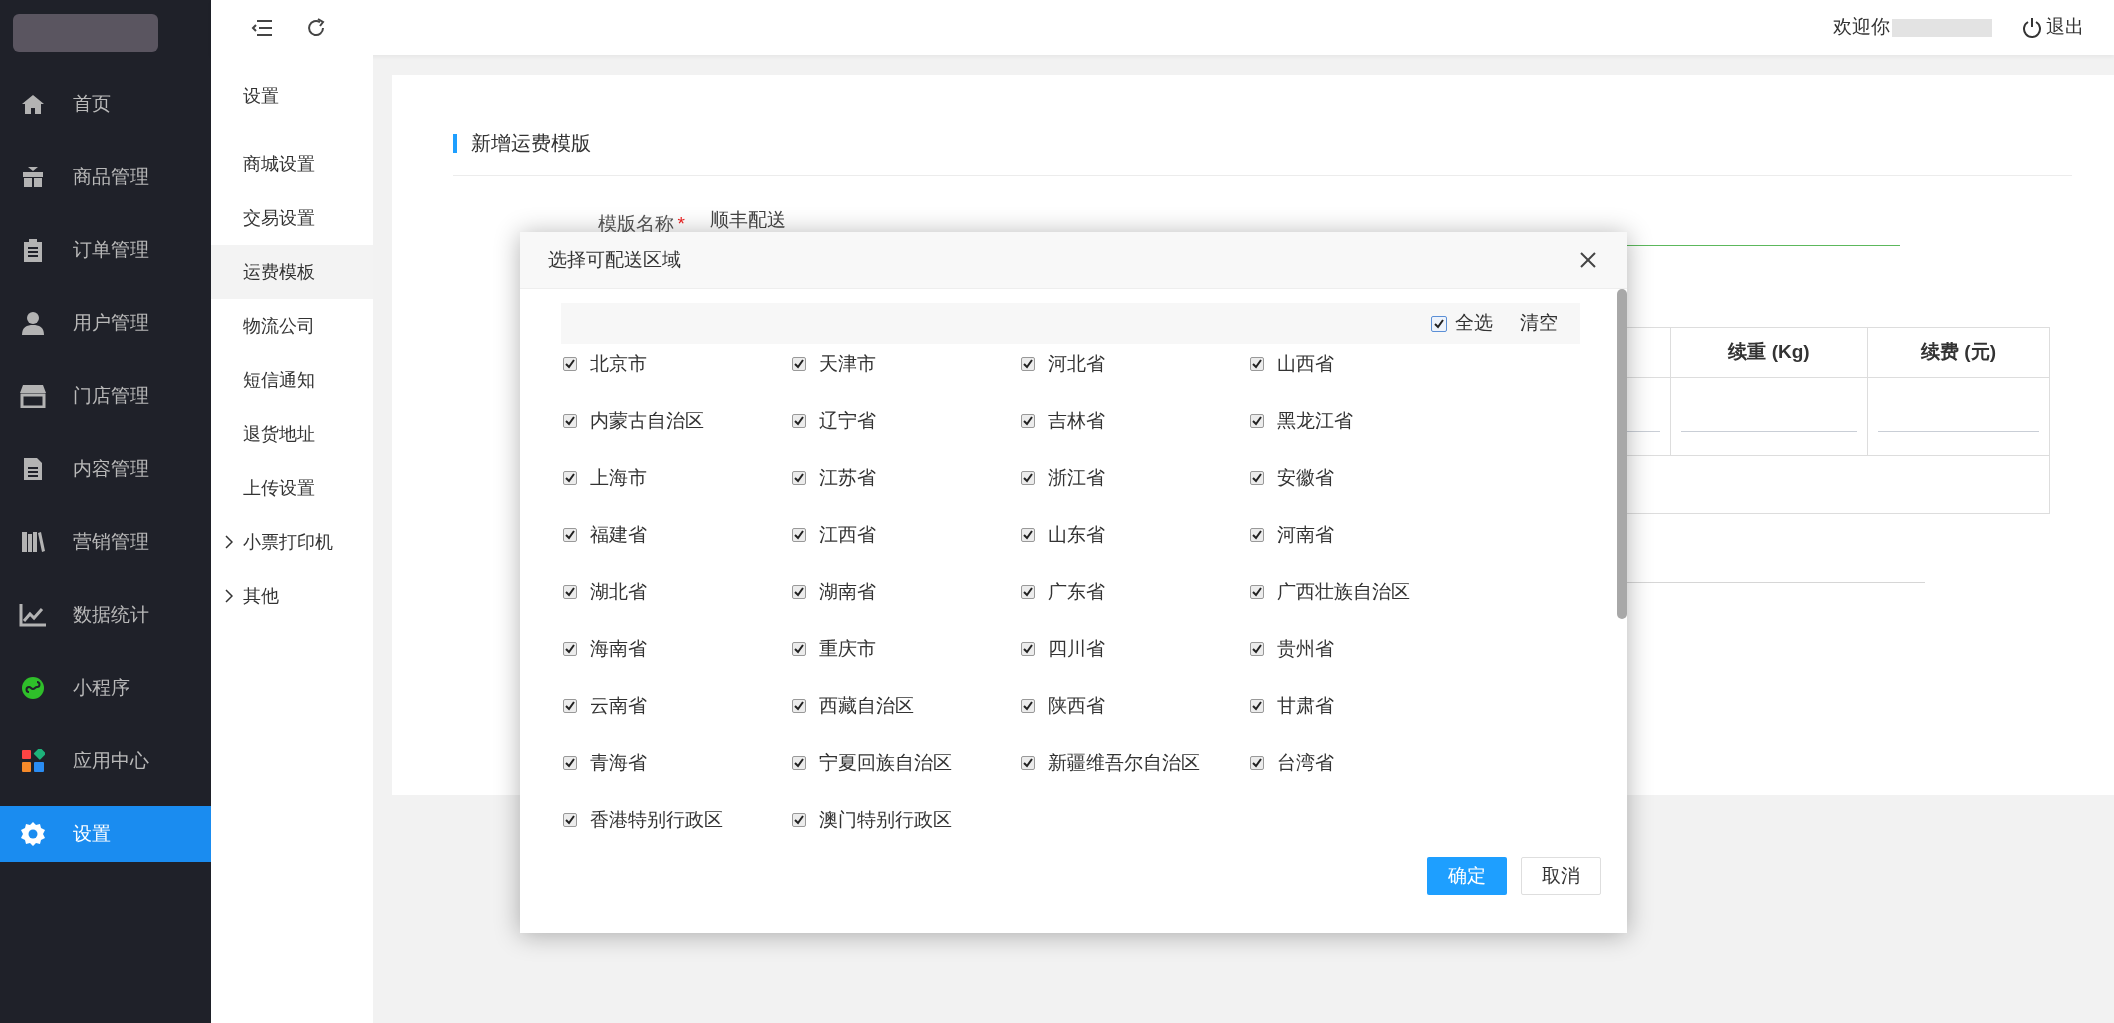  I want to click on region-label: 天津市, so click(847, 363).